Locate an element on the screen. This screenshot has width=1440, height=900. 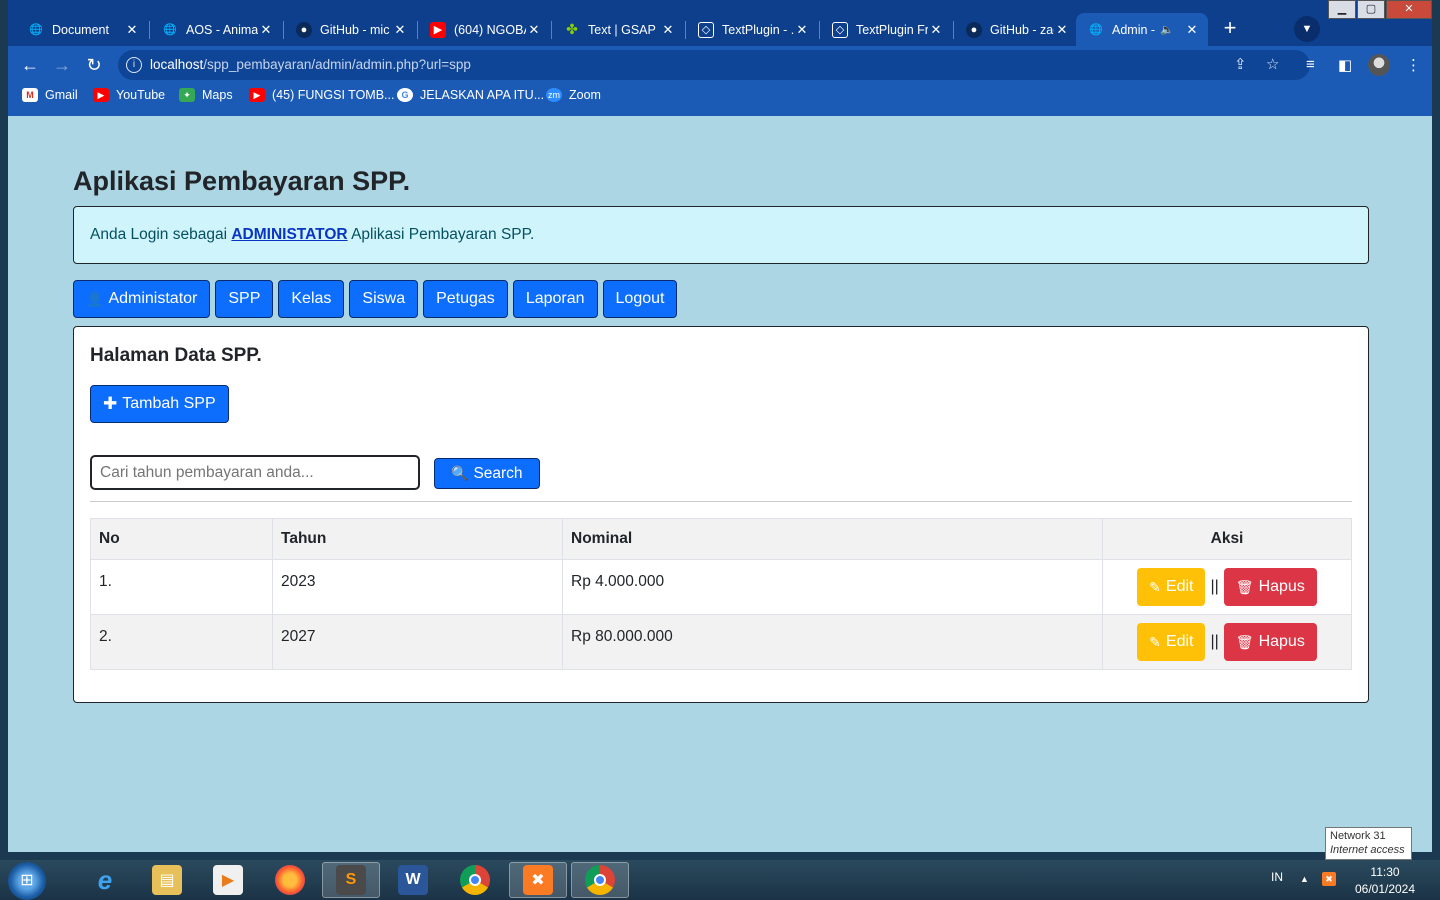
maximize-button: ▢ is located at coordinates (1371, 9).